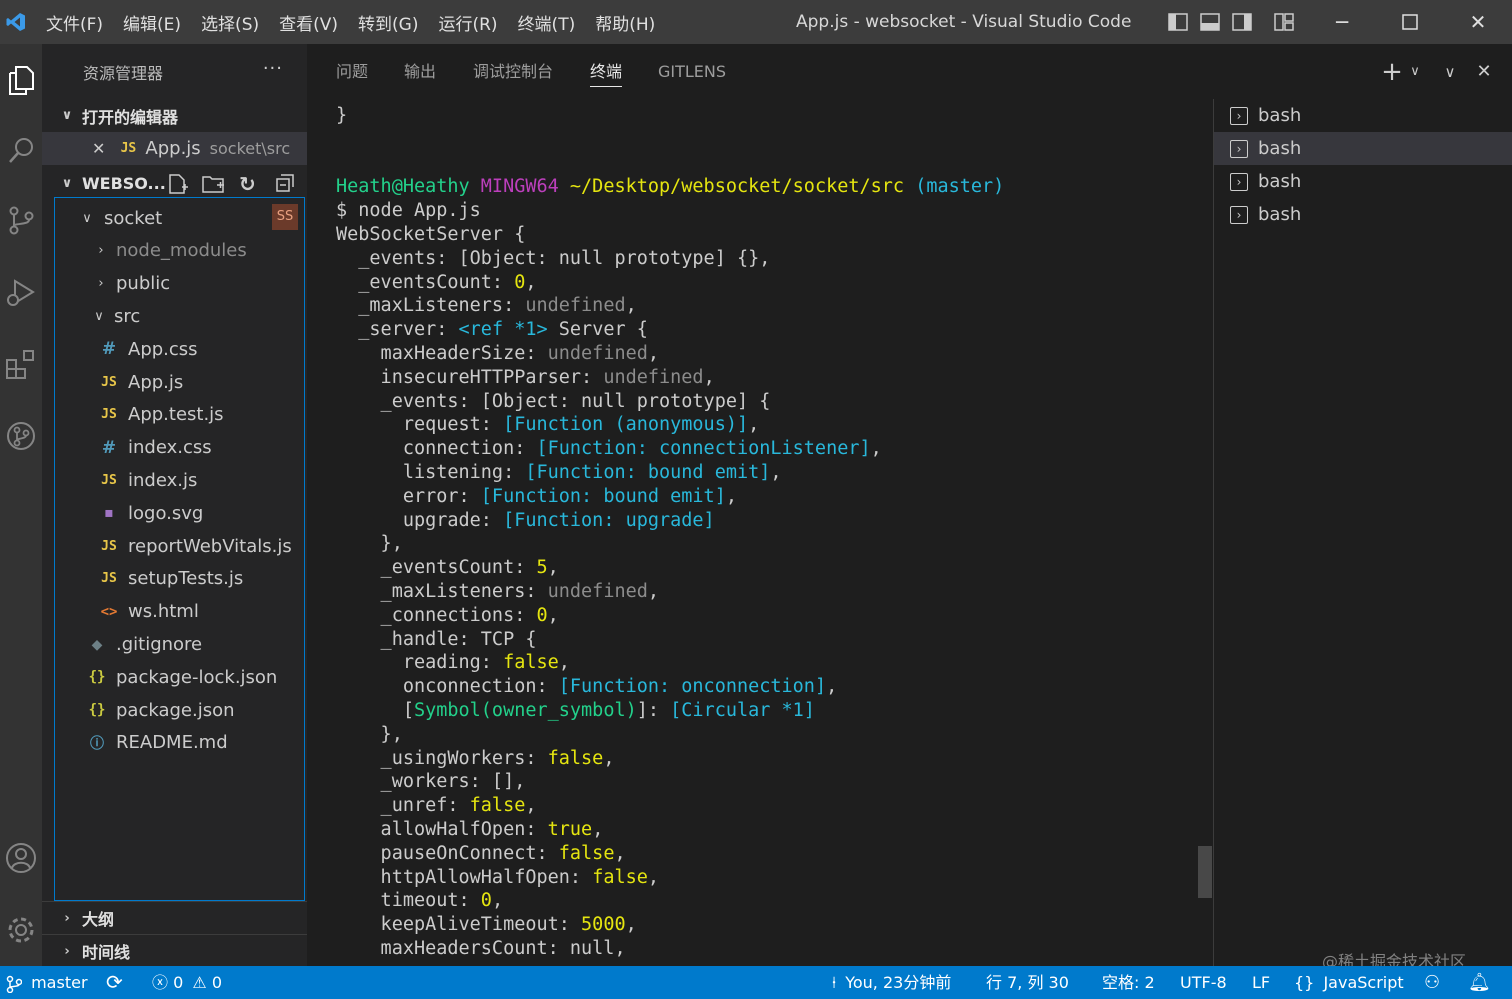 The height and width of the screenshot is (999, 1512). I want to click on terminal-dropdown-icon: ∨, so click(1415, 71).